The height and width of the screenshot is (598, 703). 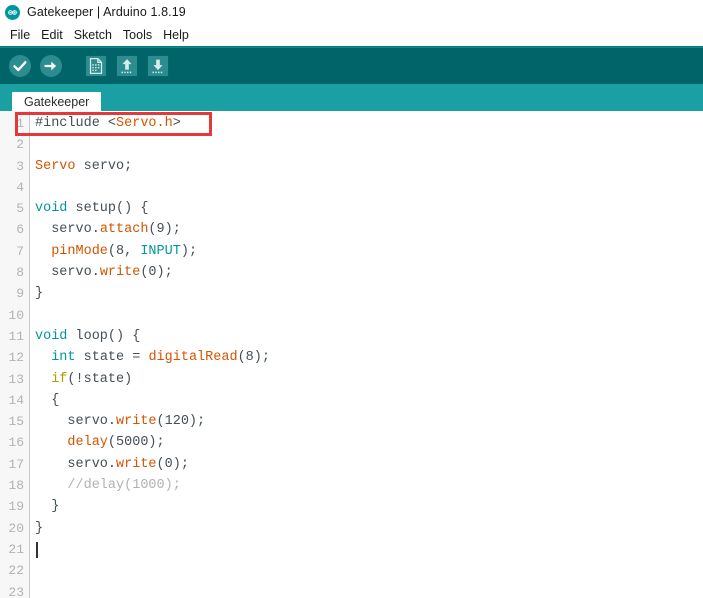 What do you see at coordinates (20, 145) in the screenshot?
I see `line-number: 2` at bounding box center [20, 145].